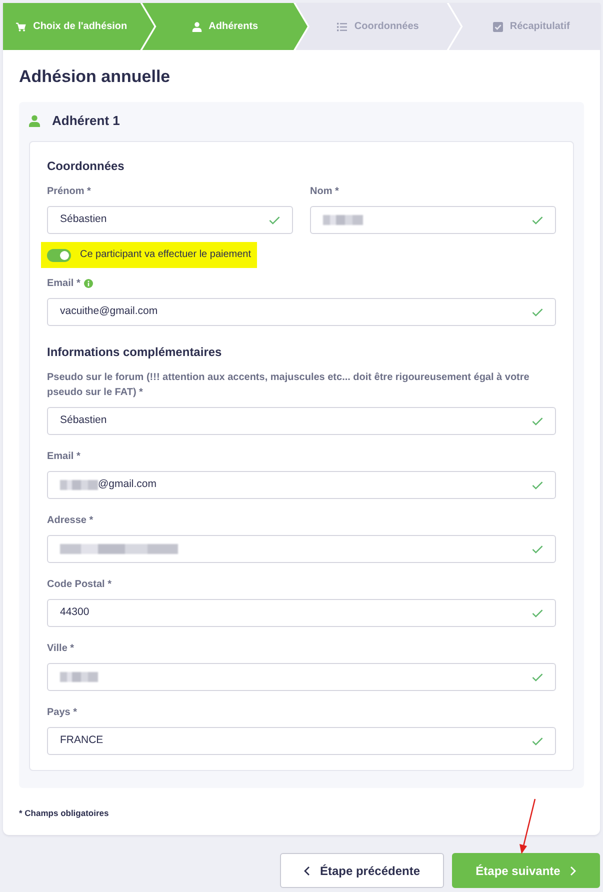 This screenshot has width=603, height=892. I want to click on field-label: Adresse *, so click(70, 521).